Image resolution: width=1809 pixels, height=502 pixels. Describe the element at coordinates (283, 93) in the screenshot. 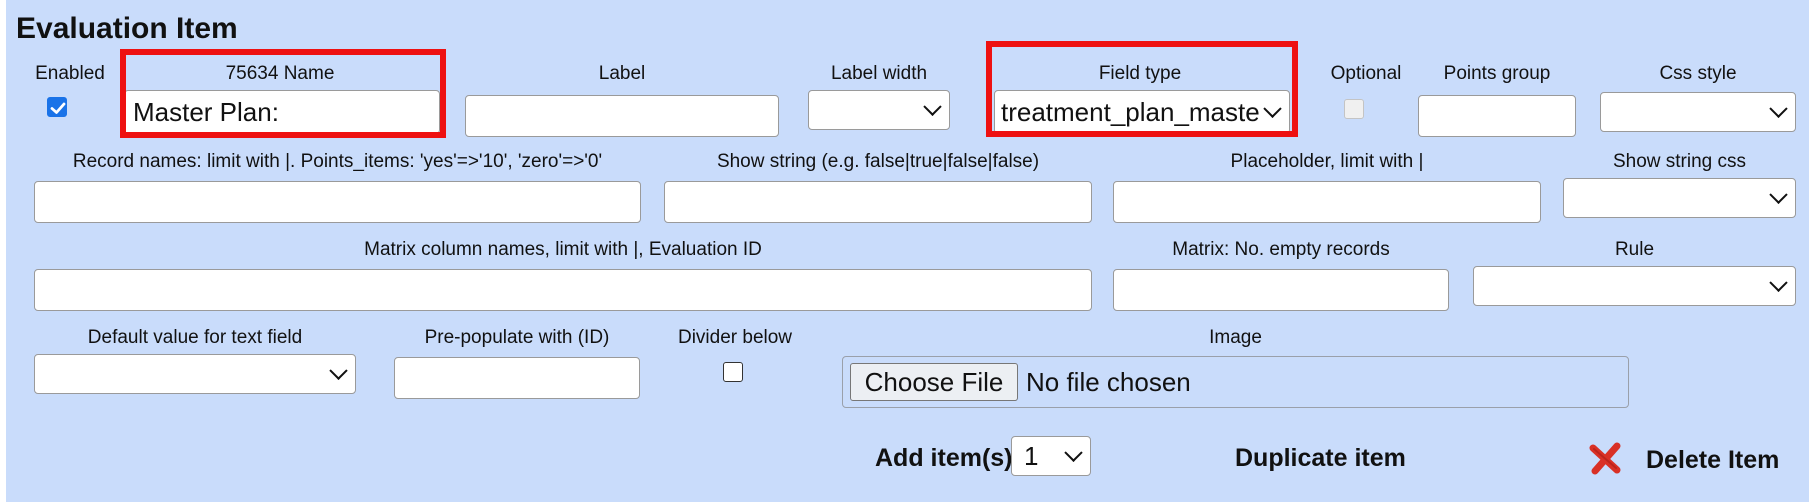

I see `name-highlight-box` at that location.